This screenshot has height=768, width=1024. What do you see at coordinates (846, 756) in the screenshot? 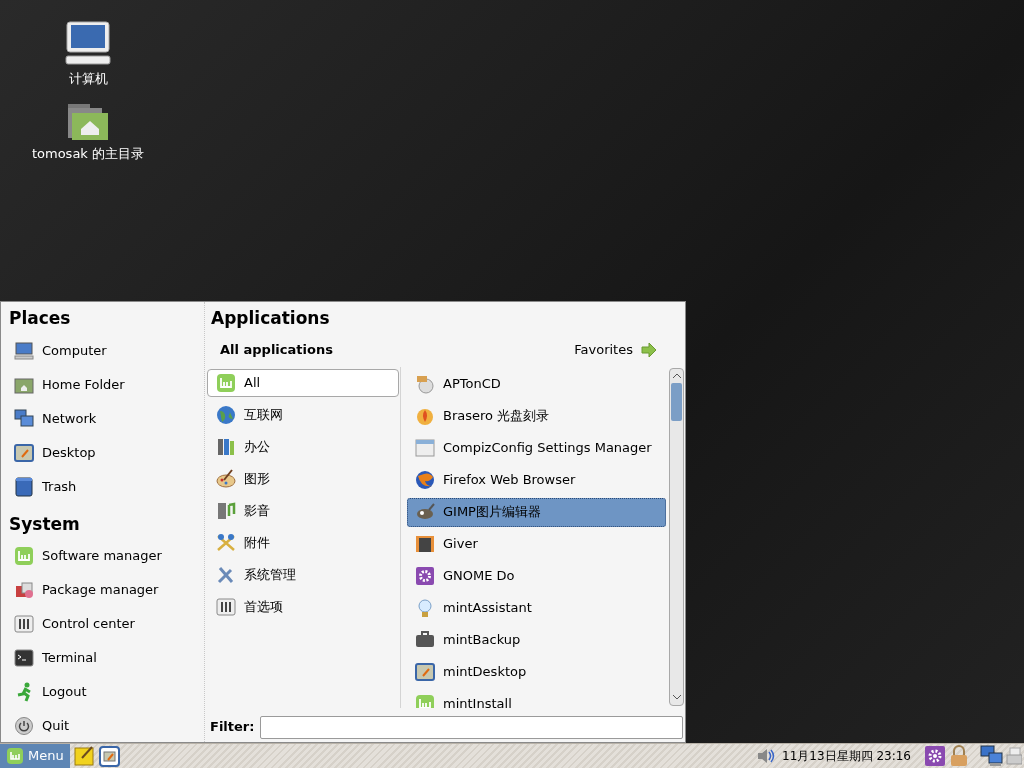
I see `clock: 11月13日星期四 23:16` at bounding box center [846, 756].